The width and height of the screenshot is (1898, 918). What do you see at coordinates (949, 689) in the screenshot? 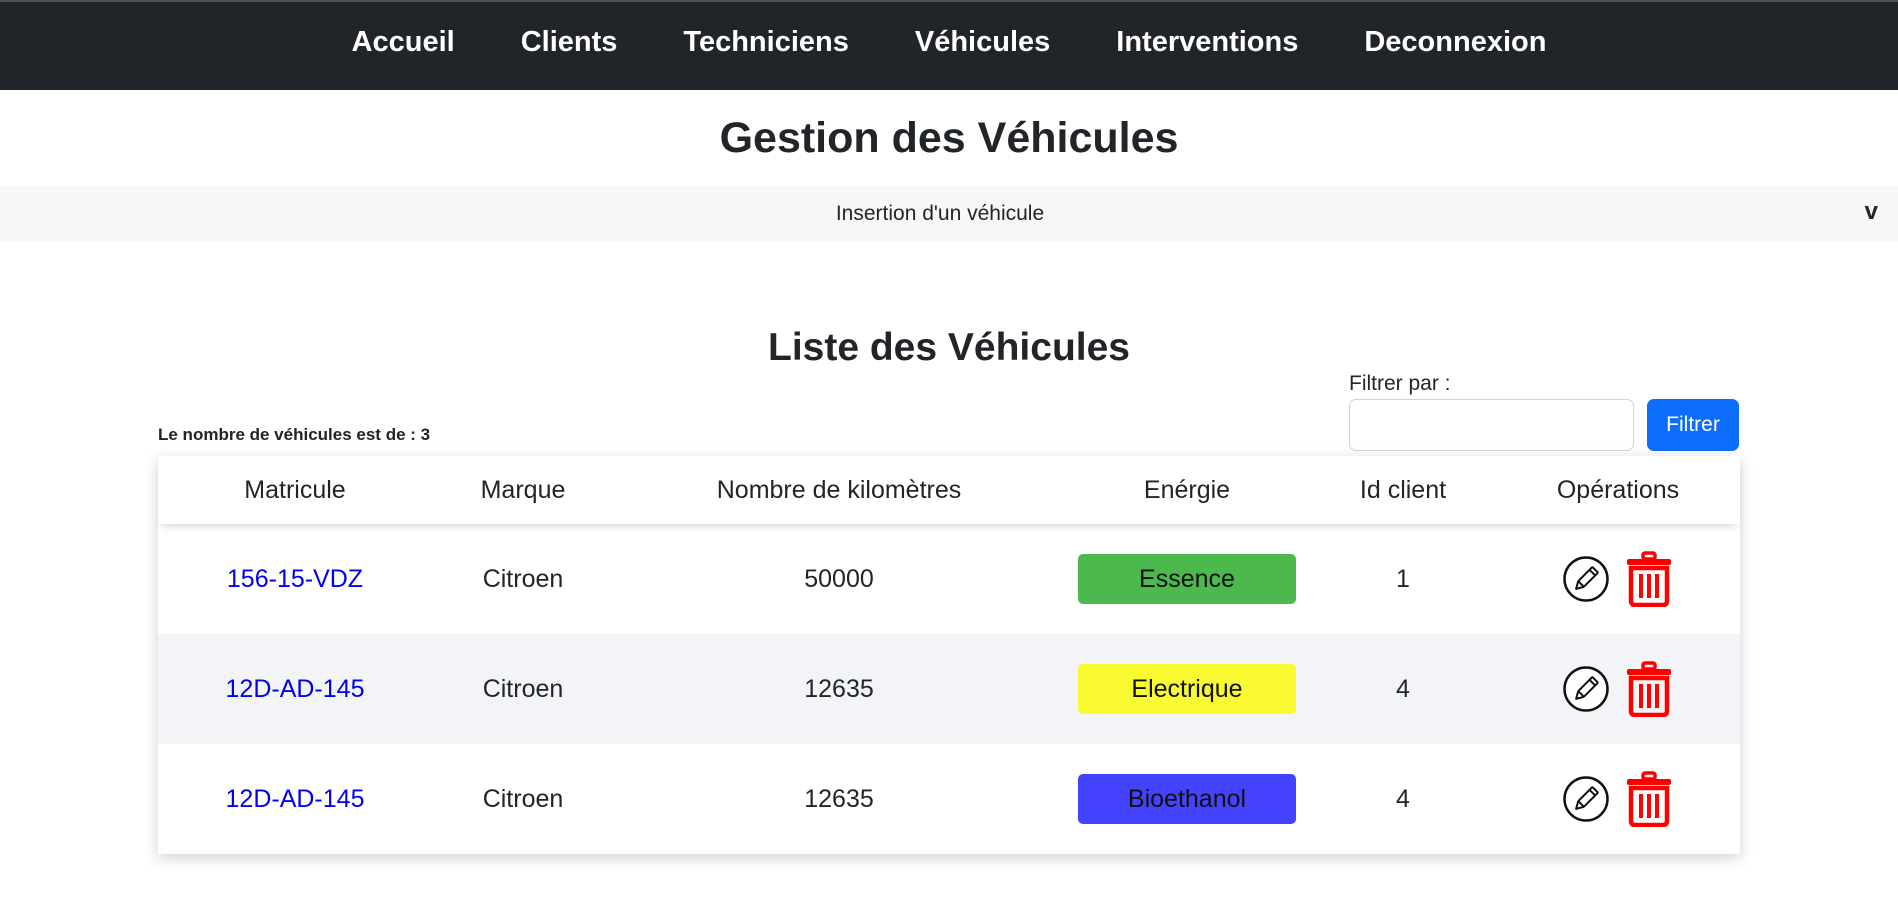
I see `table-row: 12D-AD-145 Citroen 12635 Electrique 4` at bounding box center [949, 689].